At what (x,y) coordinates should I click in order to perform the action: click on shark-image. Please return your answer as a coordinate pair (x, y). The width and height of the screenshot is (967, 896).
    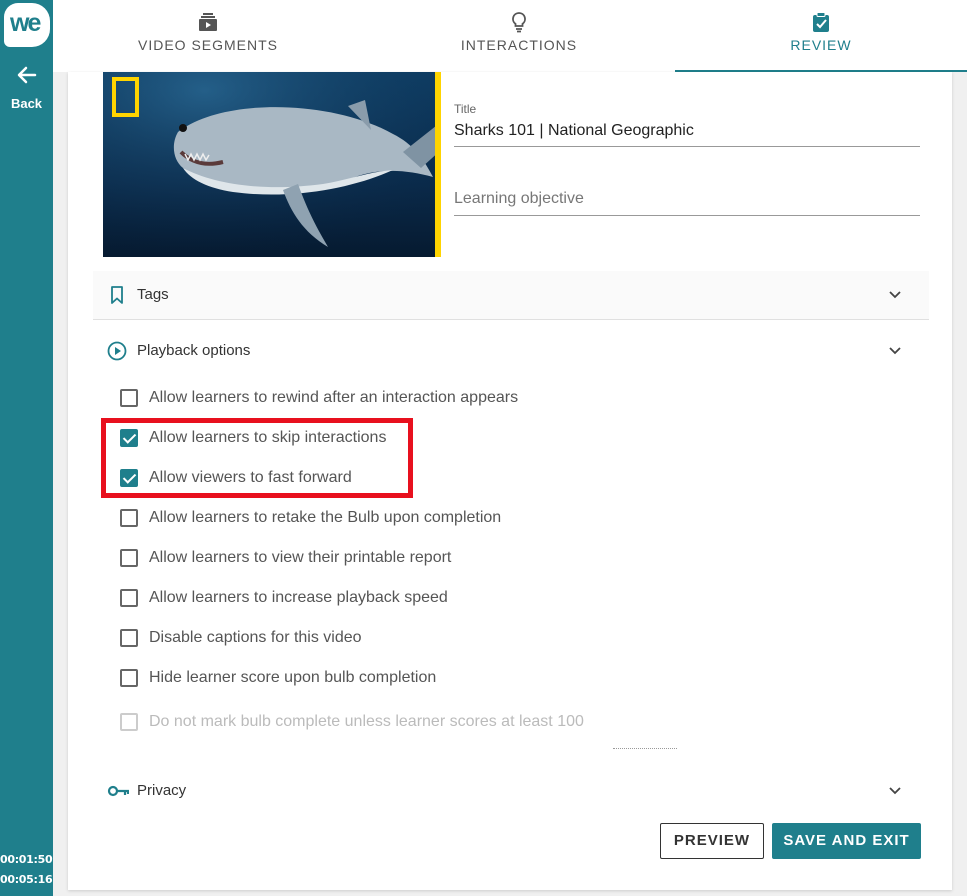
    Looking at the image, I should click on (272, 164).